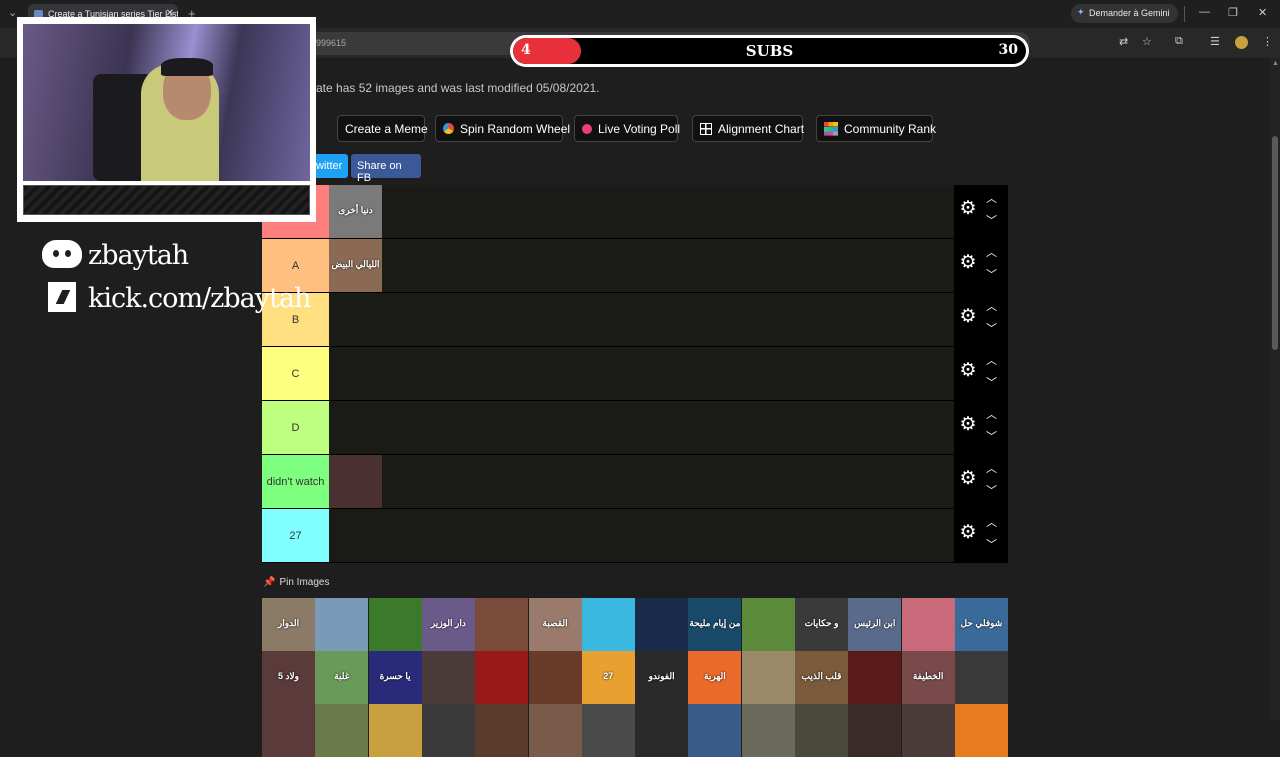 The width and height of the screenshot is (1280, 757). Describe the element at coordinates (448, 624) in the screenshot. I see `pool-image-tile: دار الوزير` at that location.